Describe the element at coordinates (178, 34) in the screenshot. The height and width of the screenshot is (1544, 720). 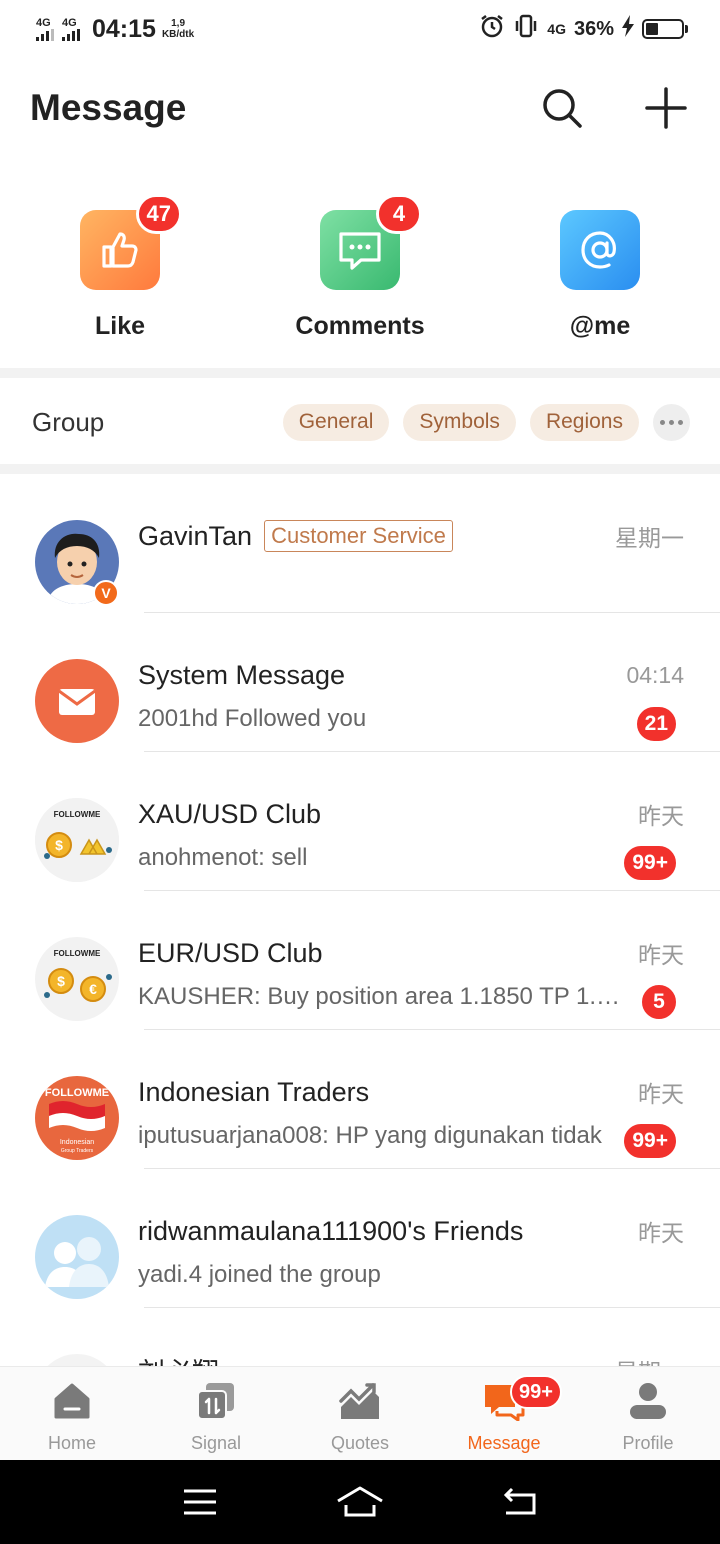
I see `speed-unit: KB/dtk` at that location.